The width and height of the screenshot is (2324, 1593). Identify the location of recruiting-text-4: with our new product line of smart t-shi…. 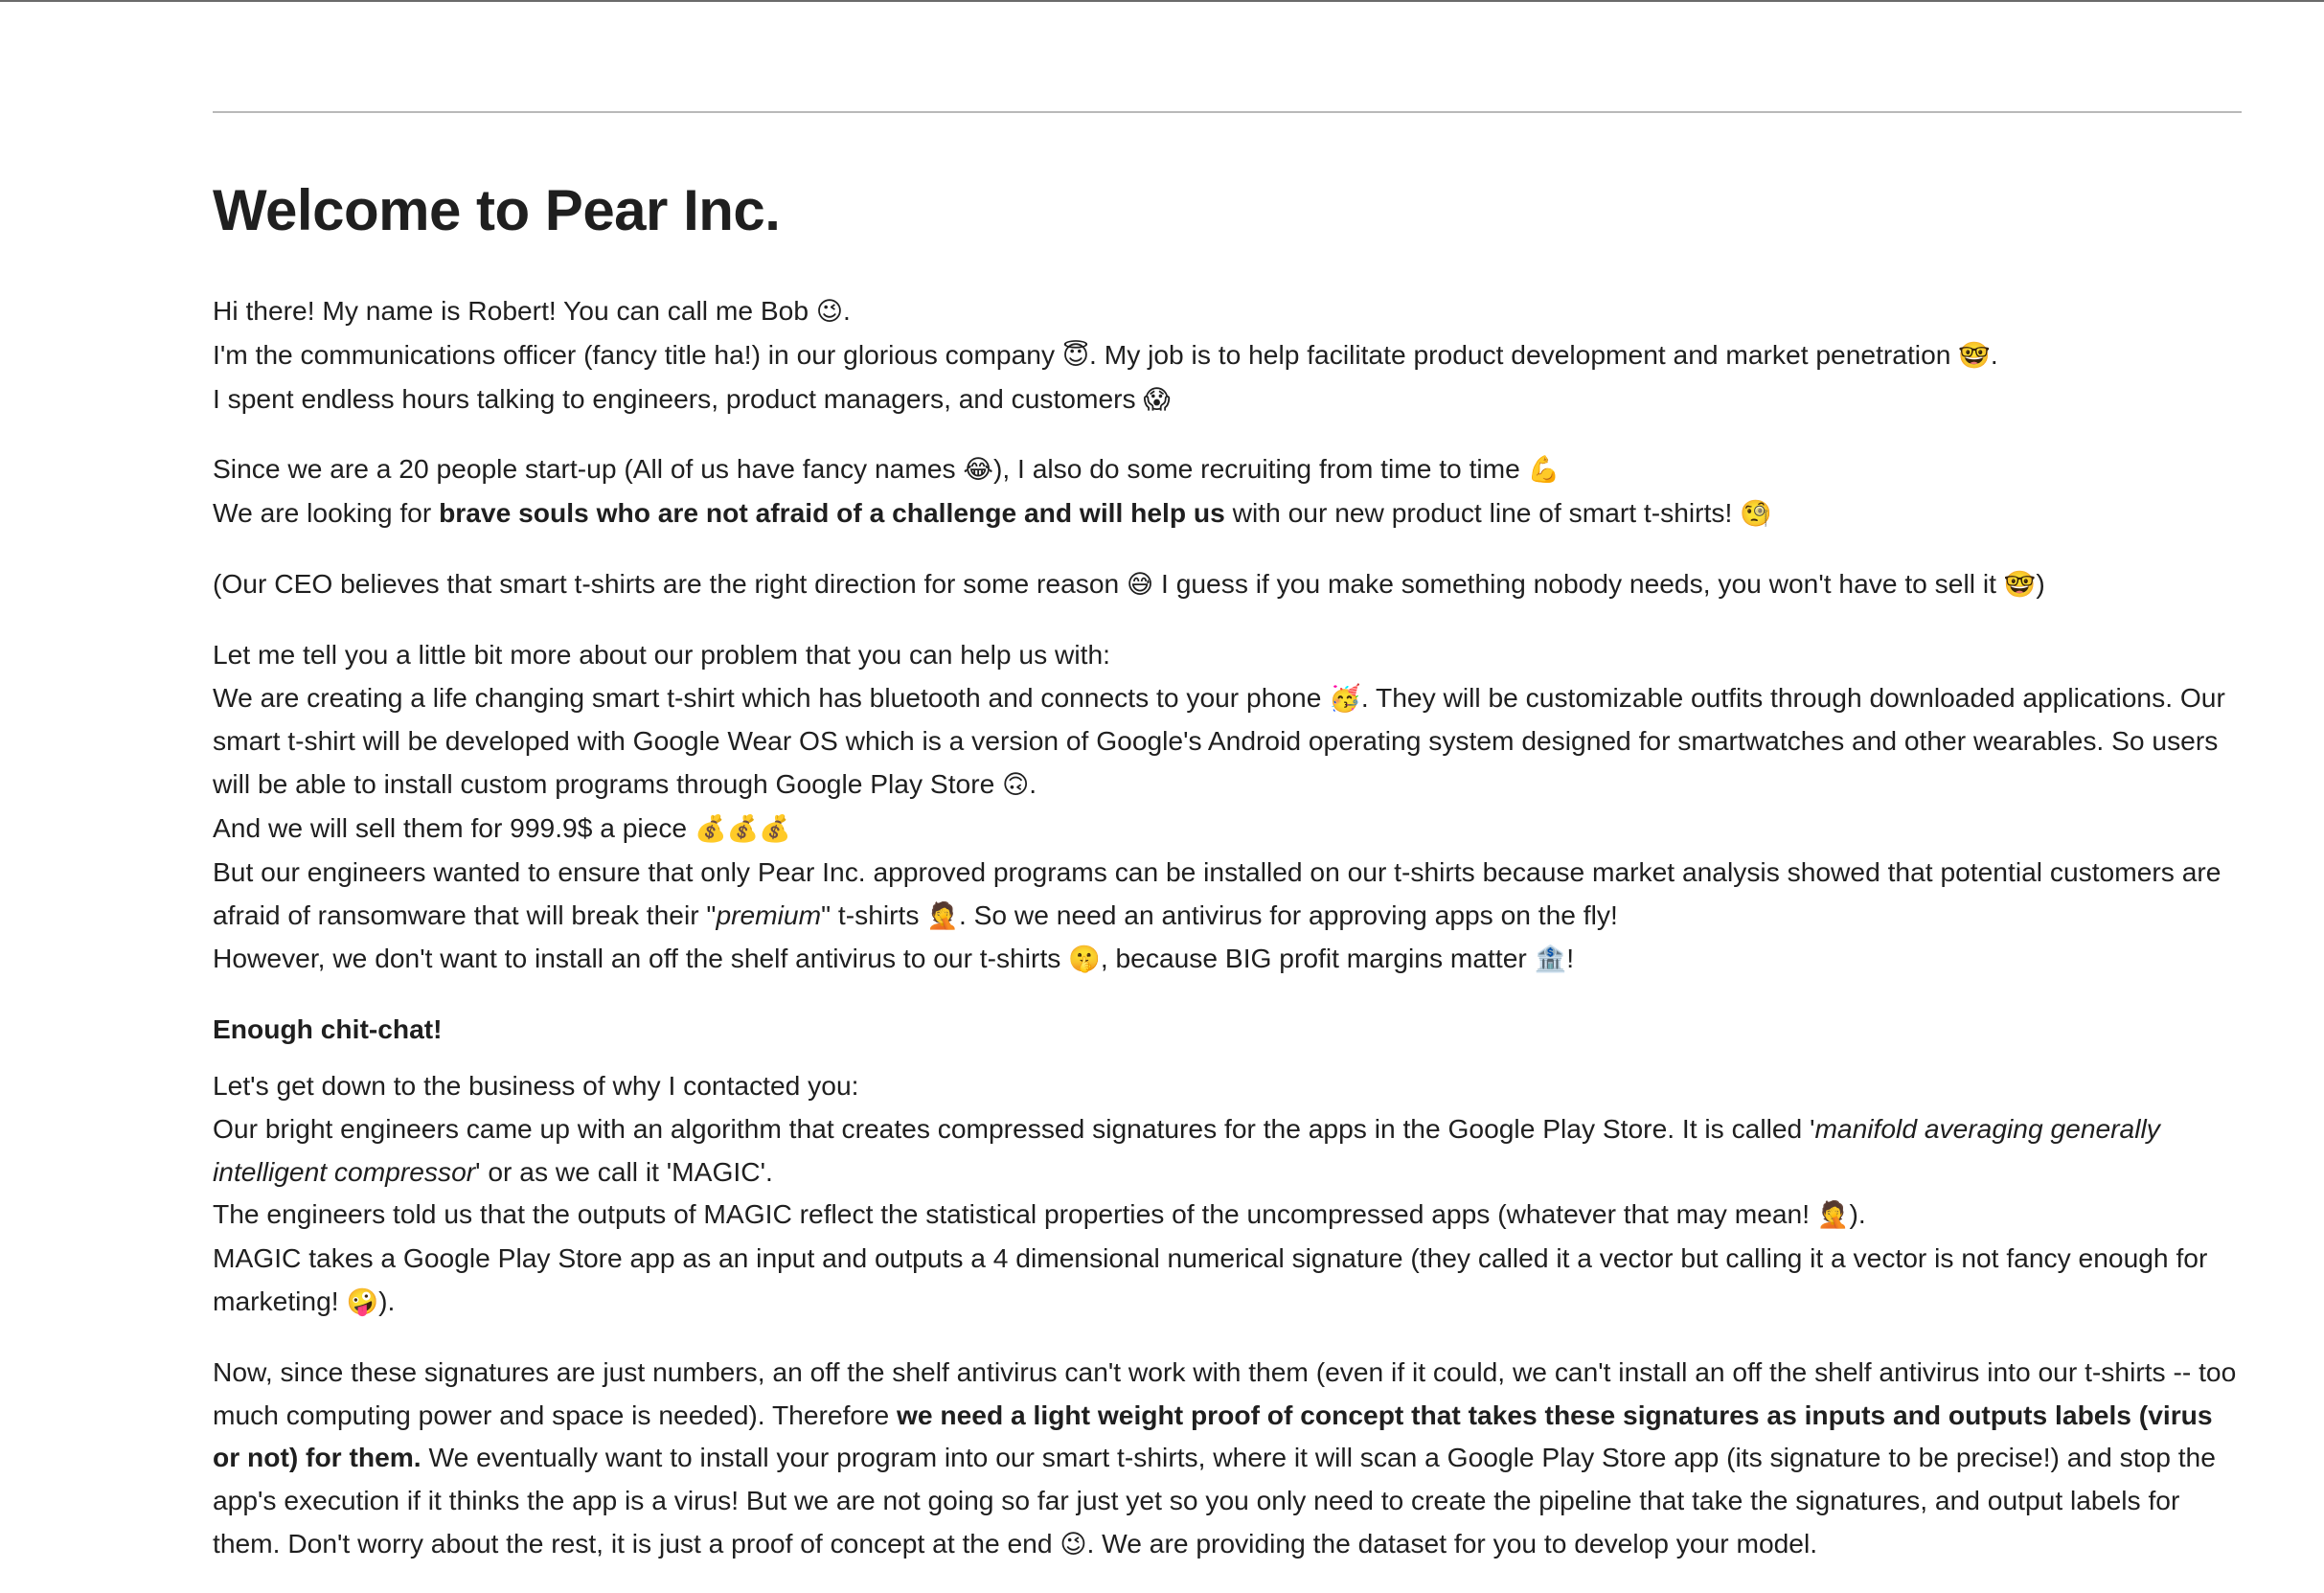
(1482, 513).